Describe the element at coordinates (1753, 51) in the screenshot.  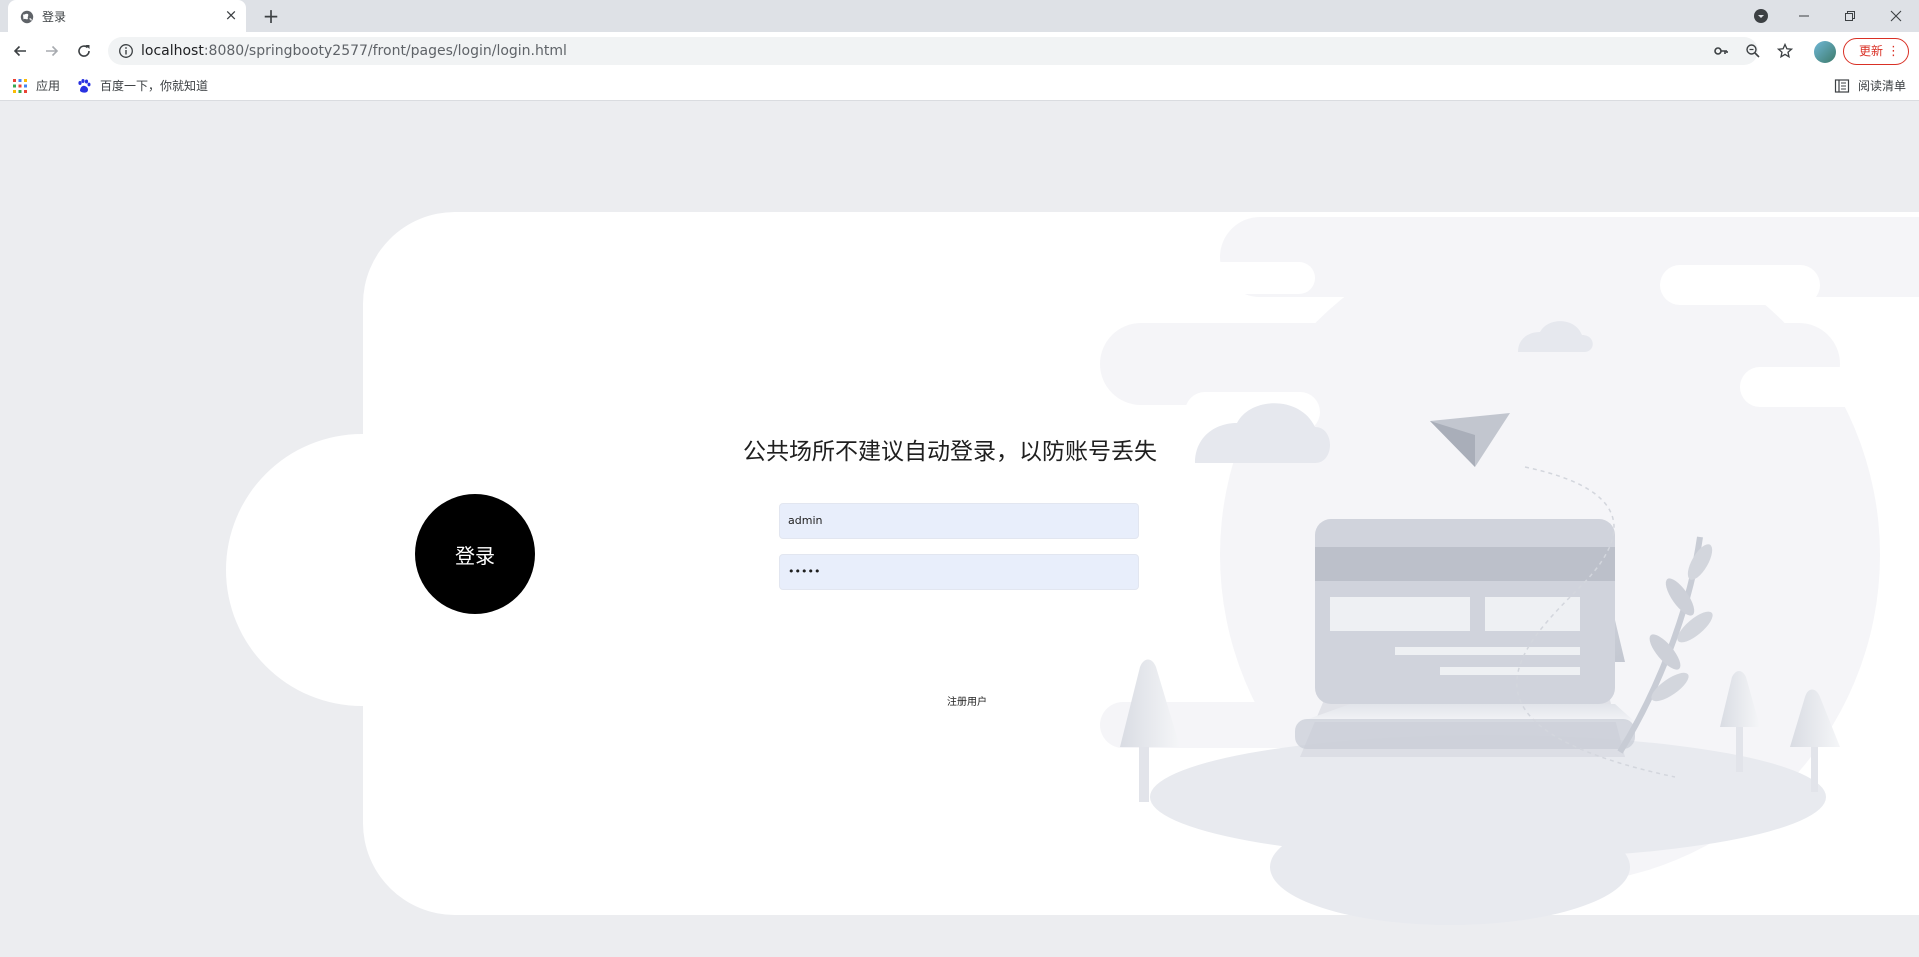
I see `zoom-icon` at that location.